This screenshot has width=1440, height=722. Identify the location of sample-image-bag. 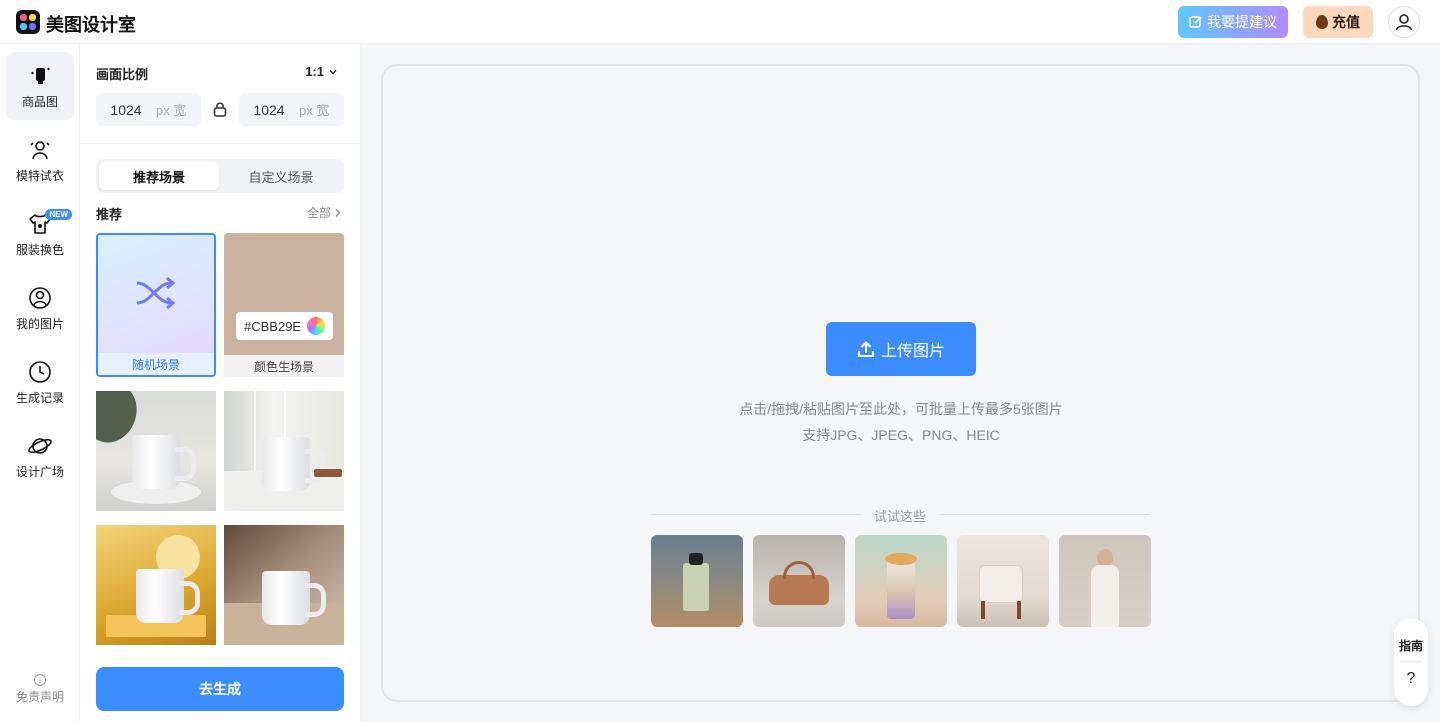
(799, 581).